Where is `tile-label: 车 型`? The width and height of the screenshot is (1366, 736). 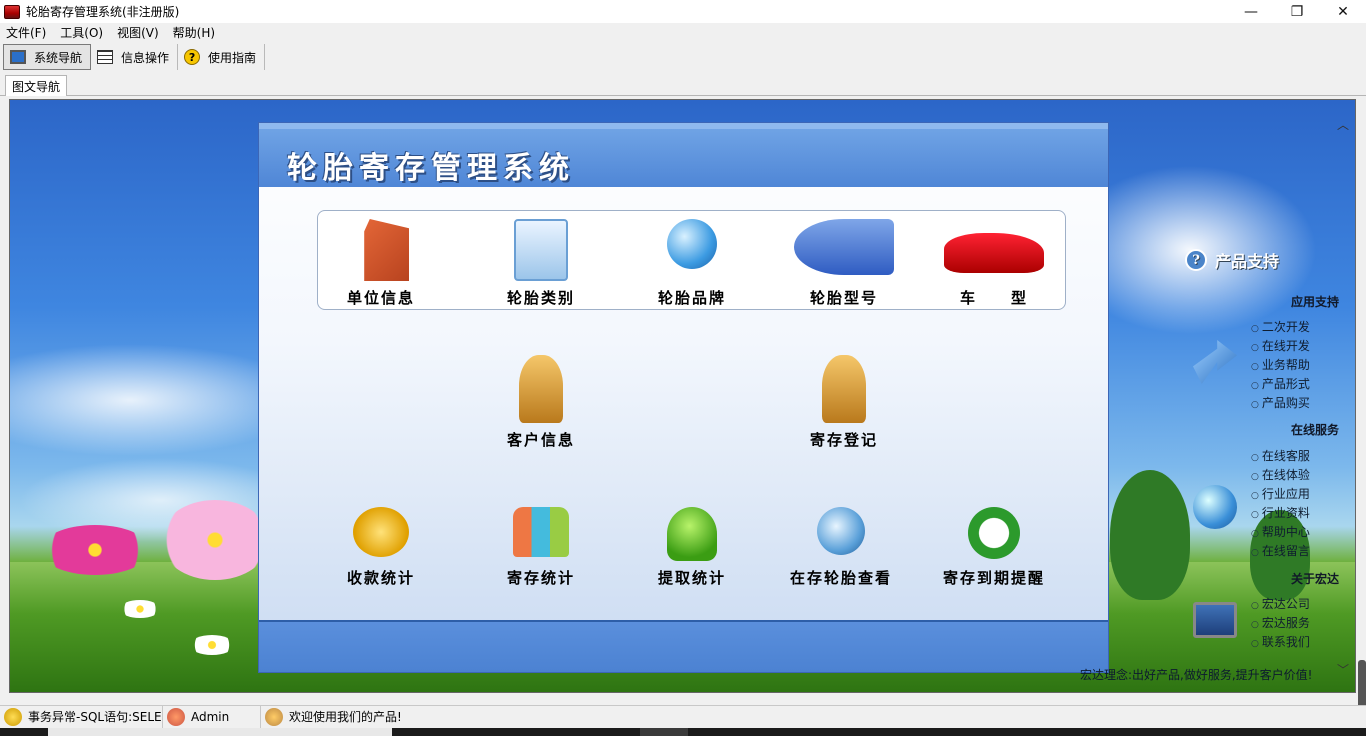
tile-label: 车 型 is located at coordinates (993, 298).